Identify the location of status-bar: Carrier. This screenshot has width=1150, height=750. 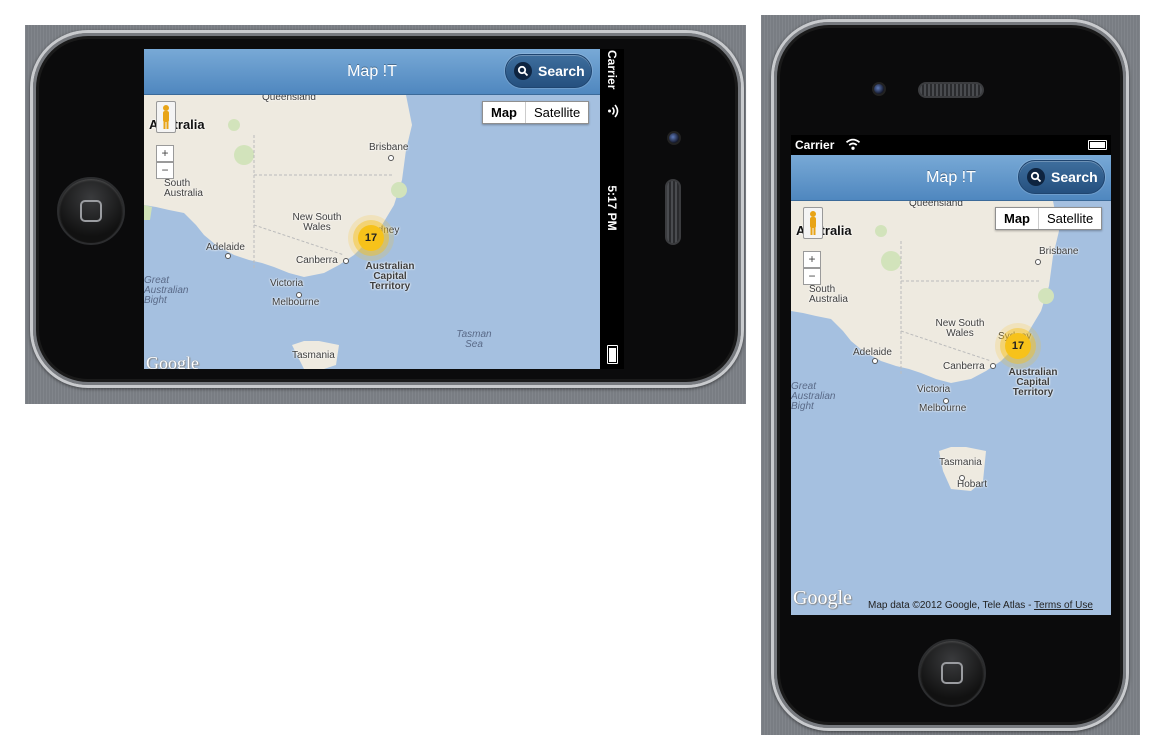
(951, 145).